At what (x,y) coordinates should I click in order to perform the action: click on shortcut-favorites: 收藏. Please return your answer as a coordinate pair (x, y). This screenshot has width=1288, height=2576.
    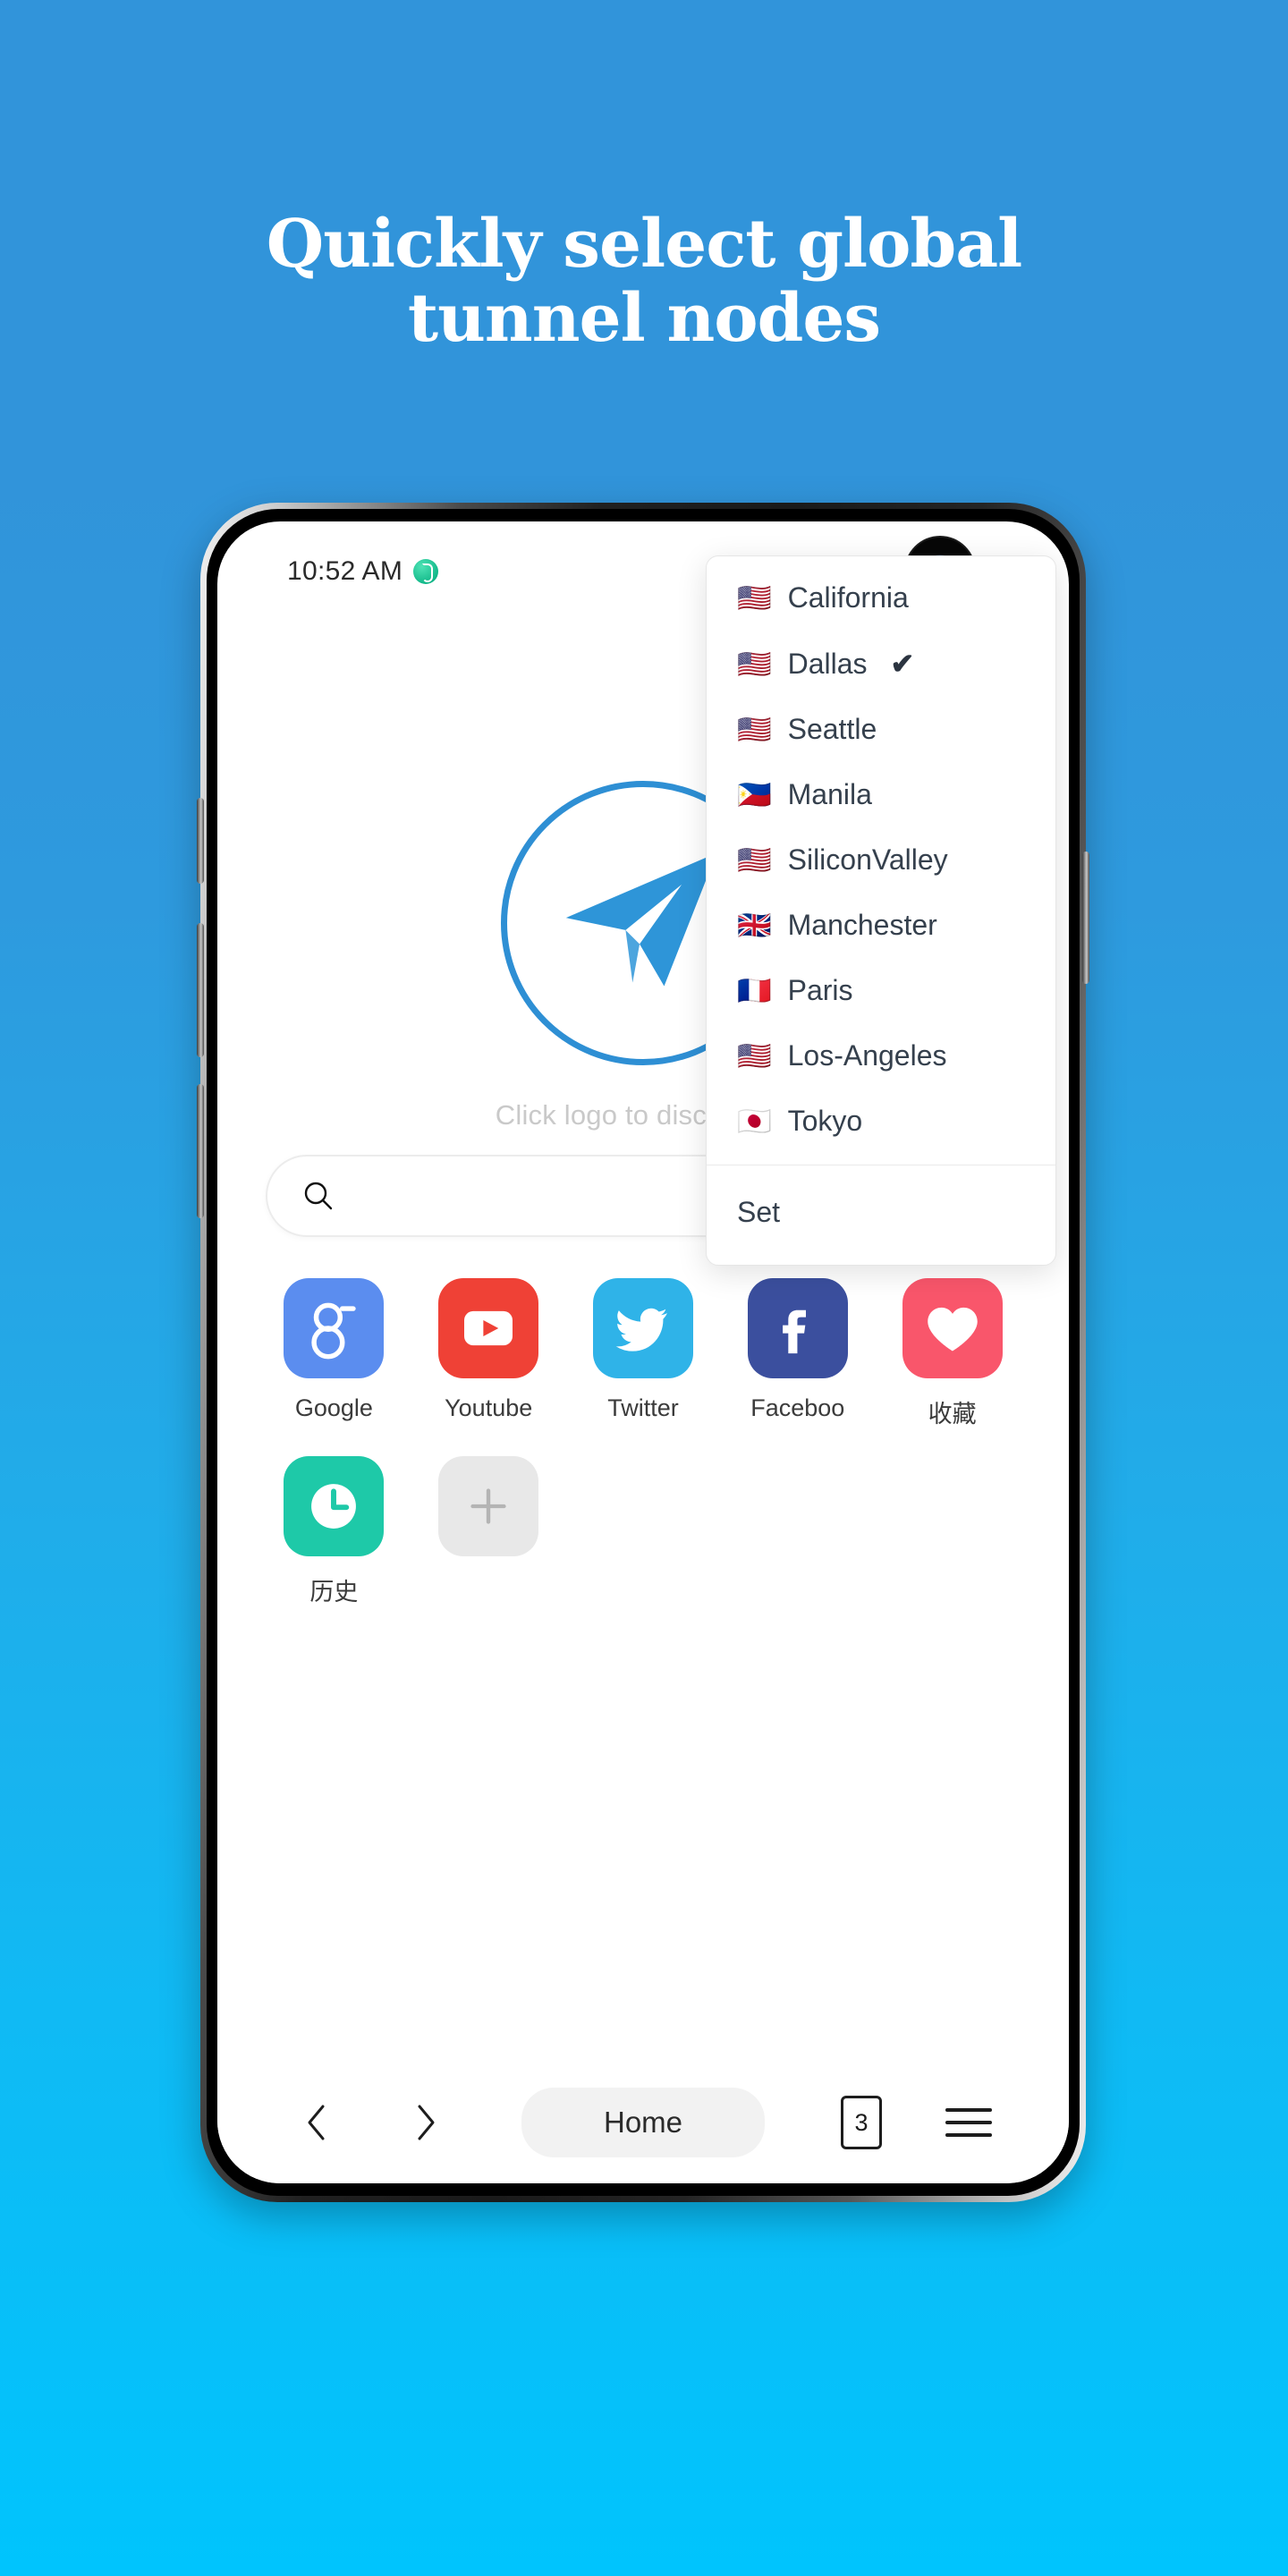
    Looking at the image, I should click on (952, 1353).